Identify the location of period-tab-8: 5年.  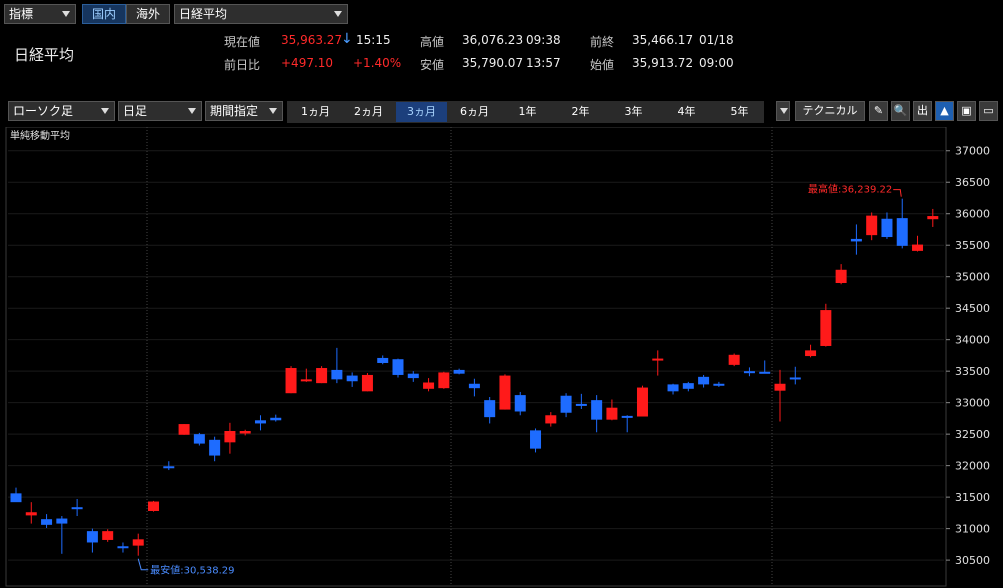
(739, 112).